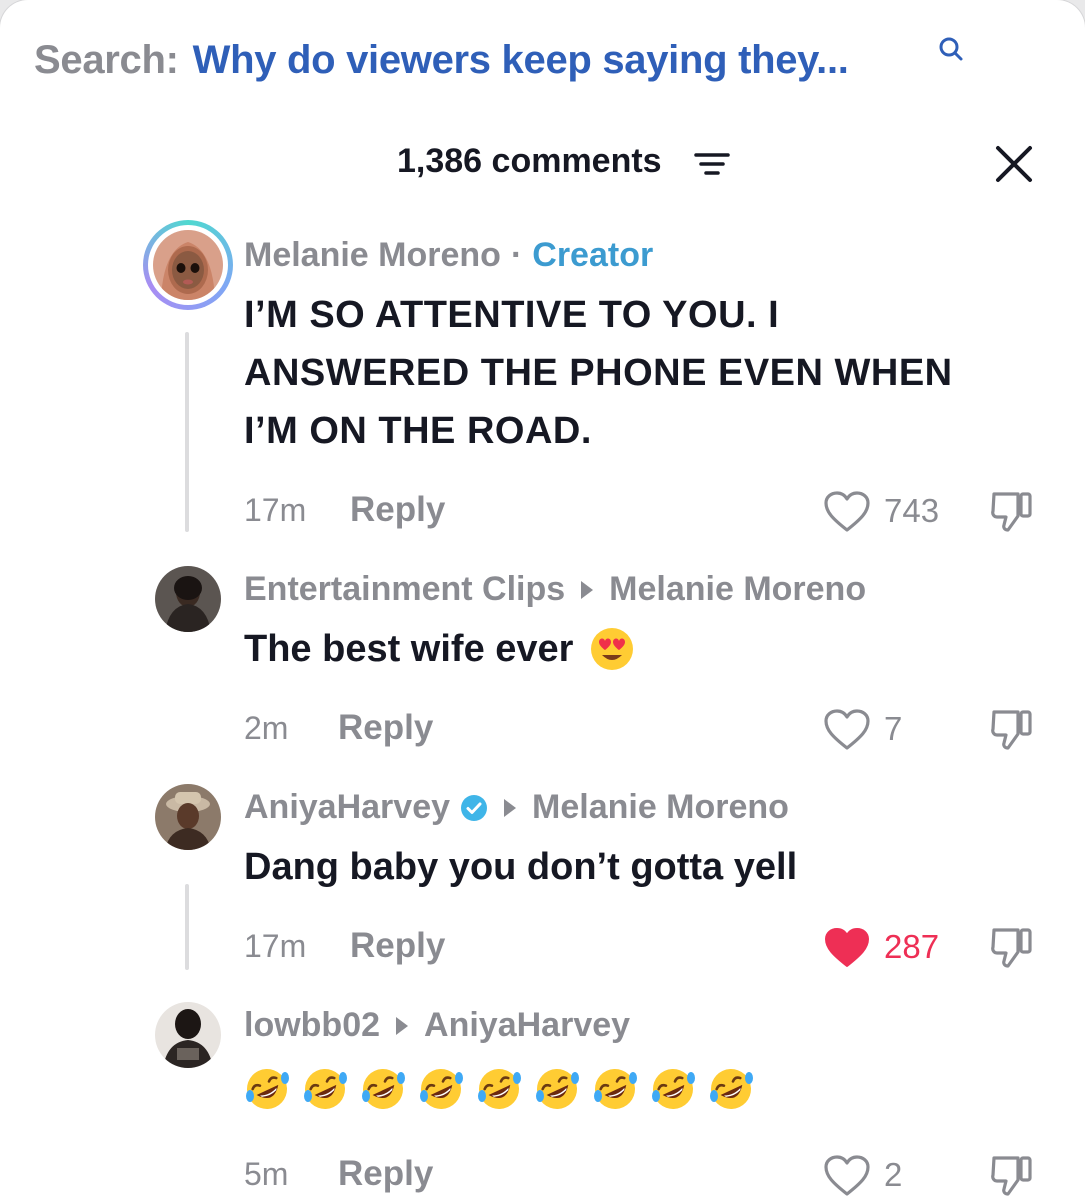  I want to click on comment-author: AniyaHarvey, so click(347, 807).